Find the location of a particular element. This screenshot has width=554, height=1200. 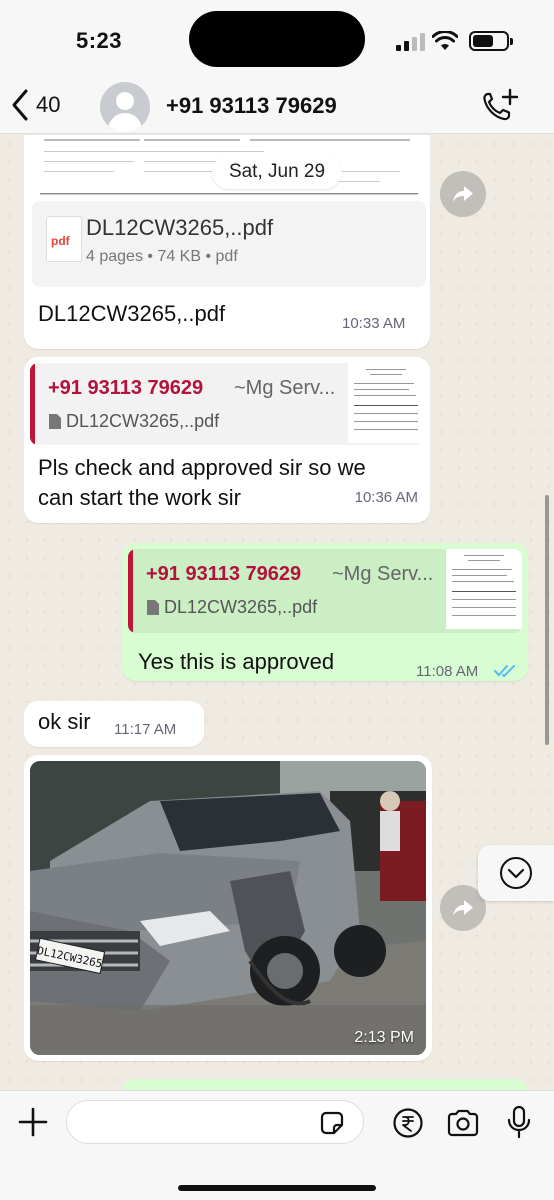

message-time: 2:13 PM is located at coordinates (384, 1037).